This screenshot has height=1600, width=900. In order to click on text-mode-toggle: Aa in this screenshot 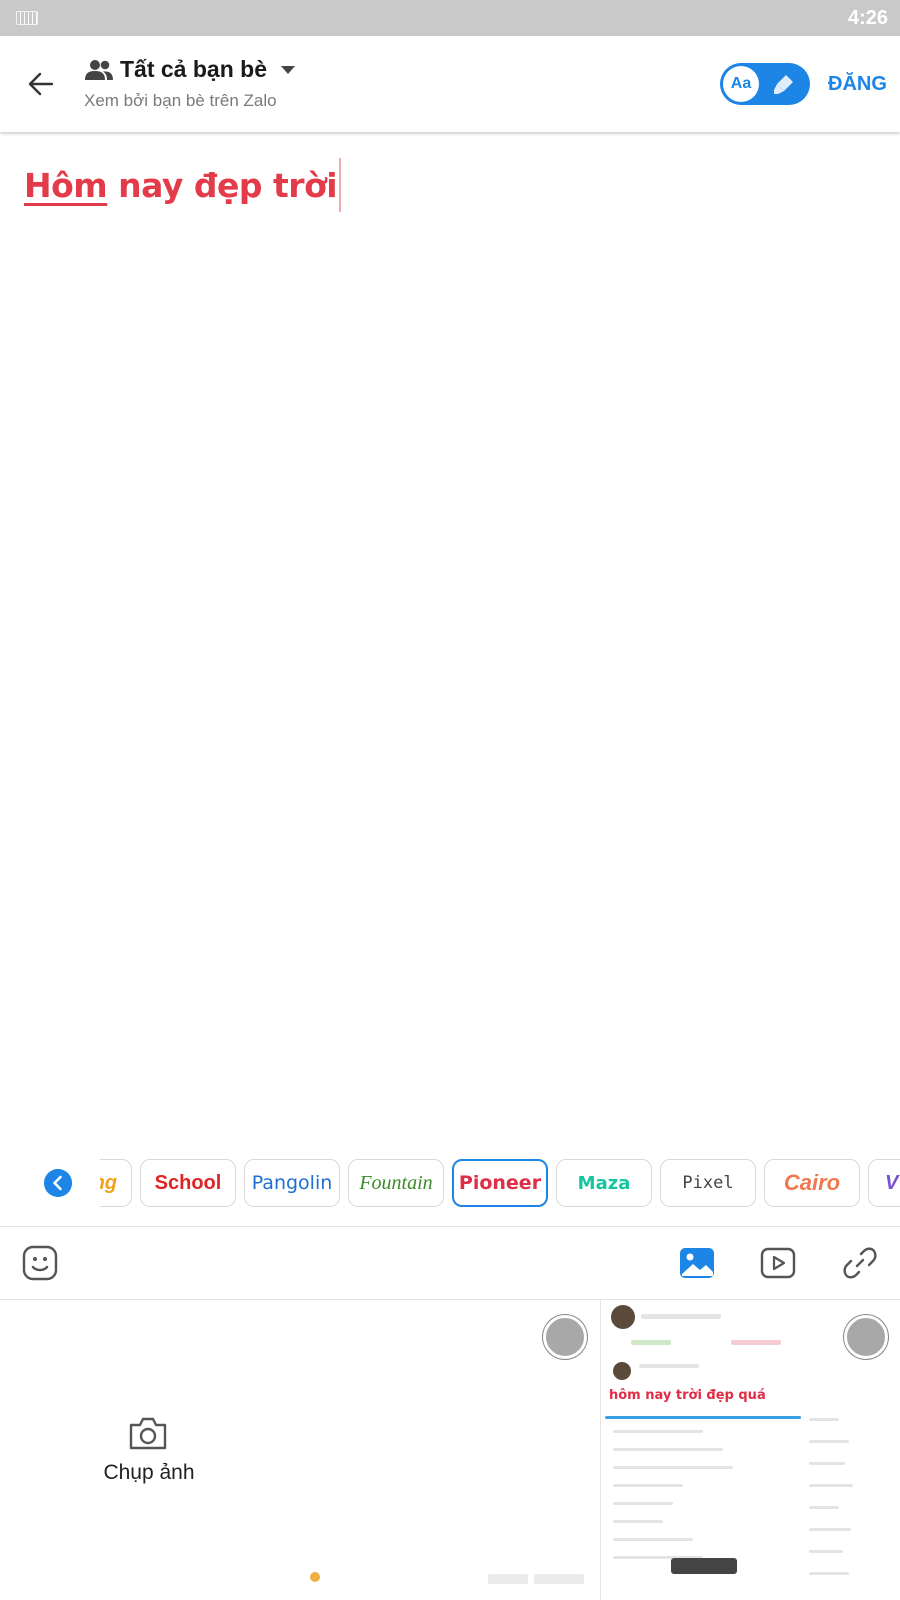, I will do `click(765, 84)`.